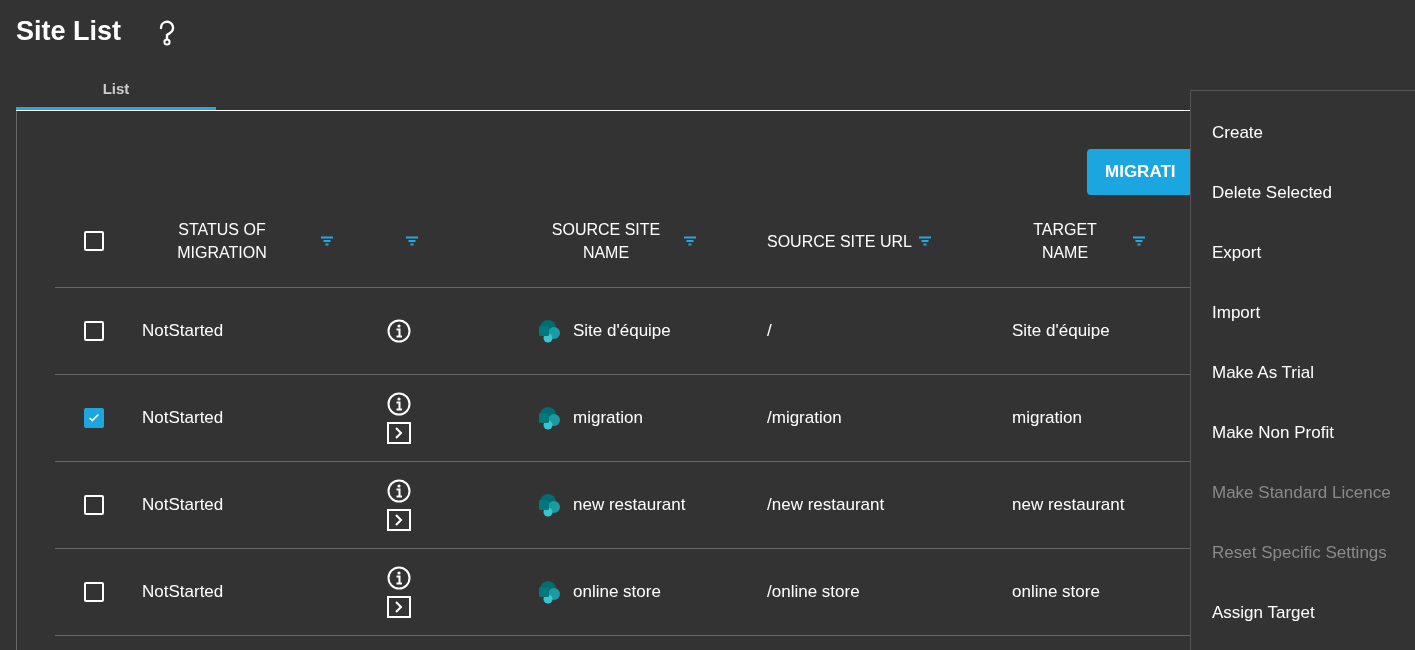 The height and width of the screenshot is (650, 1415). What do you see at coordinates (1303, 373) in the screenshot?
I see `menu-item: Make As Trial` at bounding box center [1303, 373].